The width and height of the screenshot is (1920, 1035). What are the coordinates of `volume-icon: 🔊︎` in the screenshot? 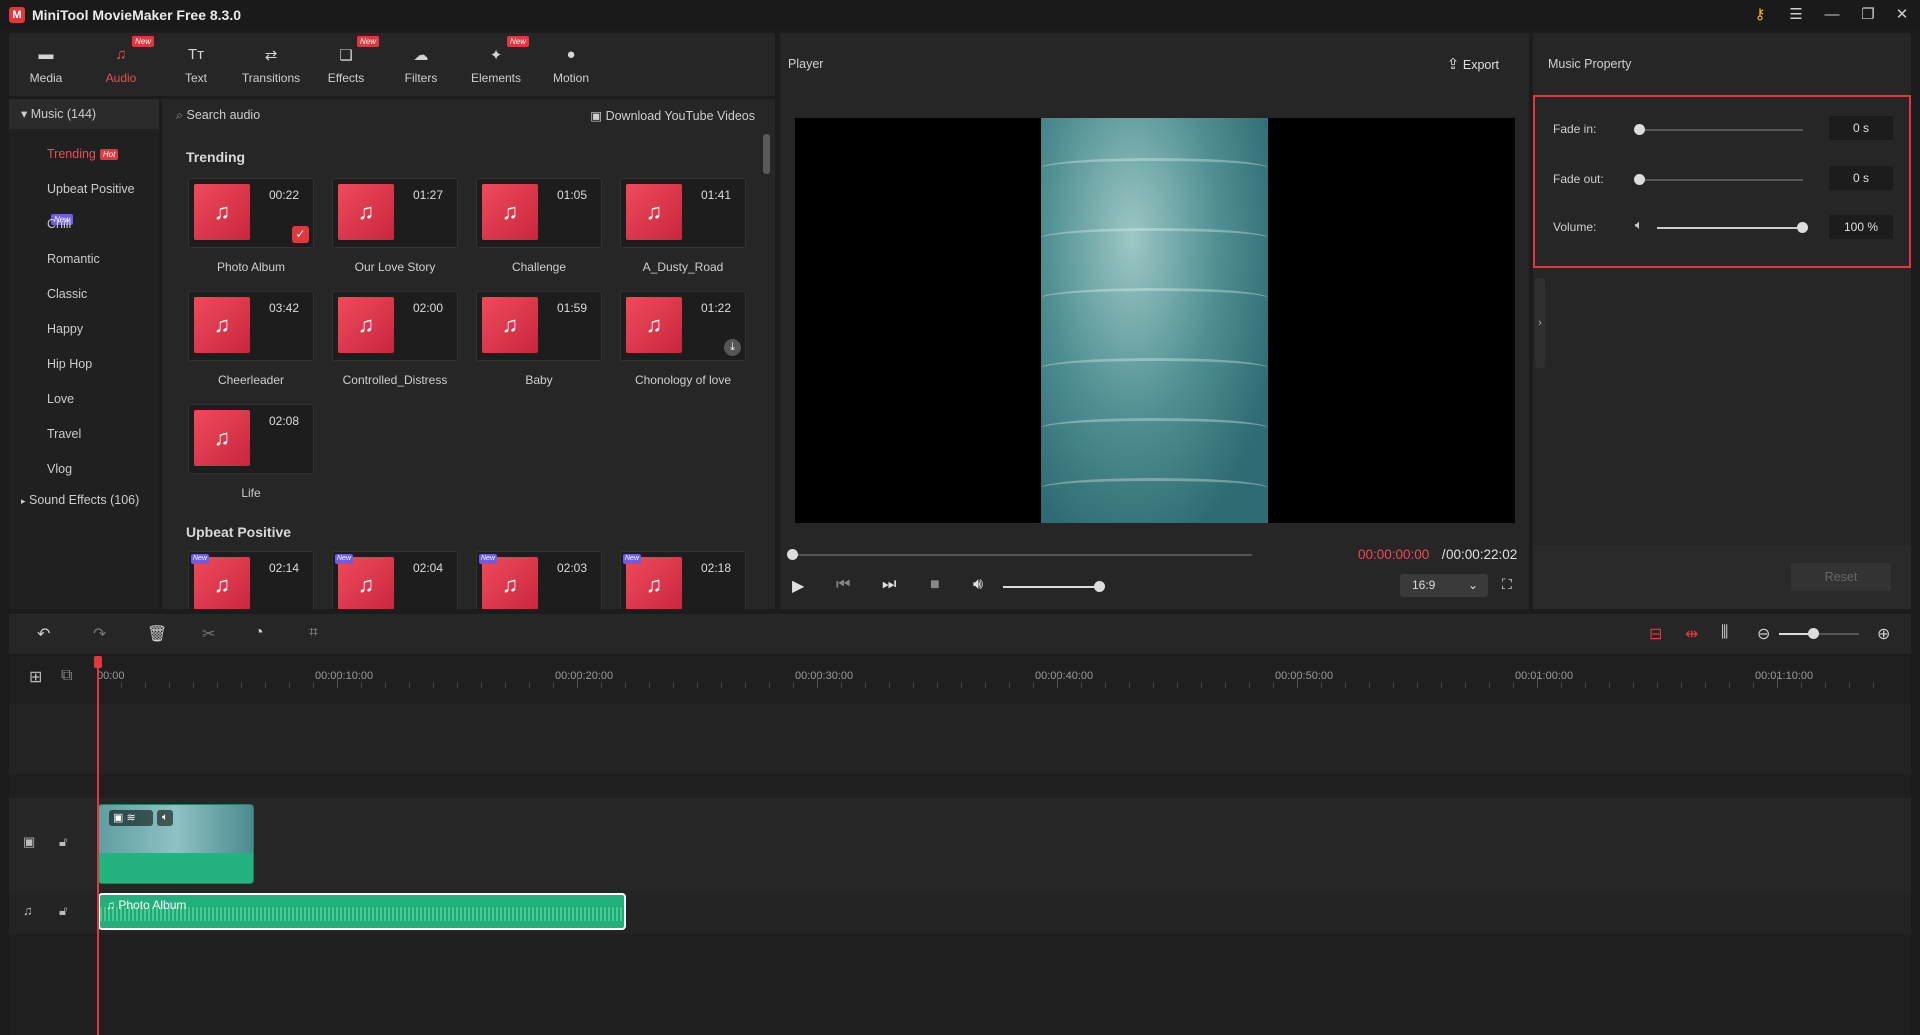 It's located at (978, 585).